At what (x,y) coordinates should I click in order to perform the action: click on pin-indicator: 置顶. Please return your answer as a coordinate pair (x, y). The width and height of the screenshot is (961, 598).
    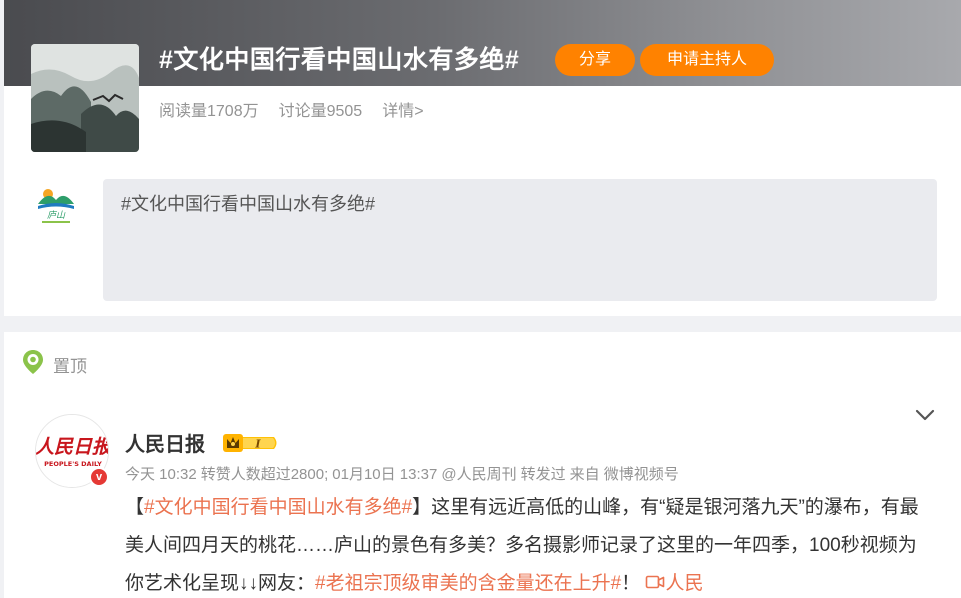
    Looking at the image, I should click on (54, 364).